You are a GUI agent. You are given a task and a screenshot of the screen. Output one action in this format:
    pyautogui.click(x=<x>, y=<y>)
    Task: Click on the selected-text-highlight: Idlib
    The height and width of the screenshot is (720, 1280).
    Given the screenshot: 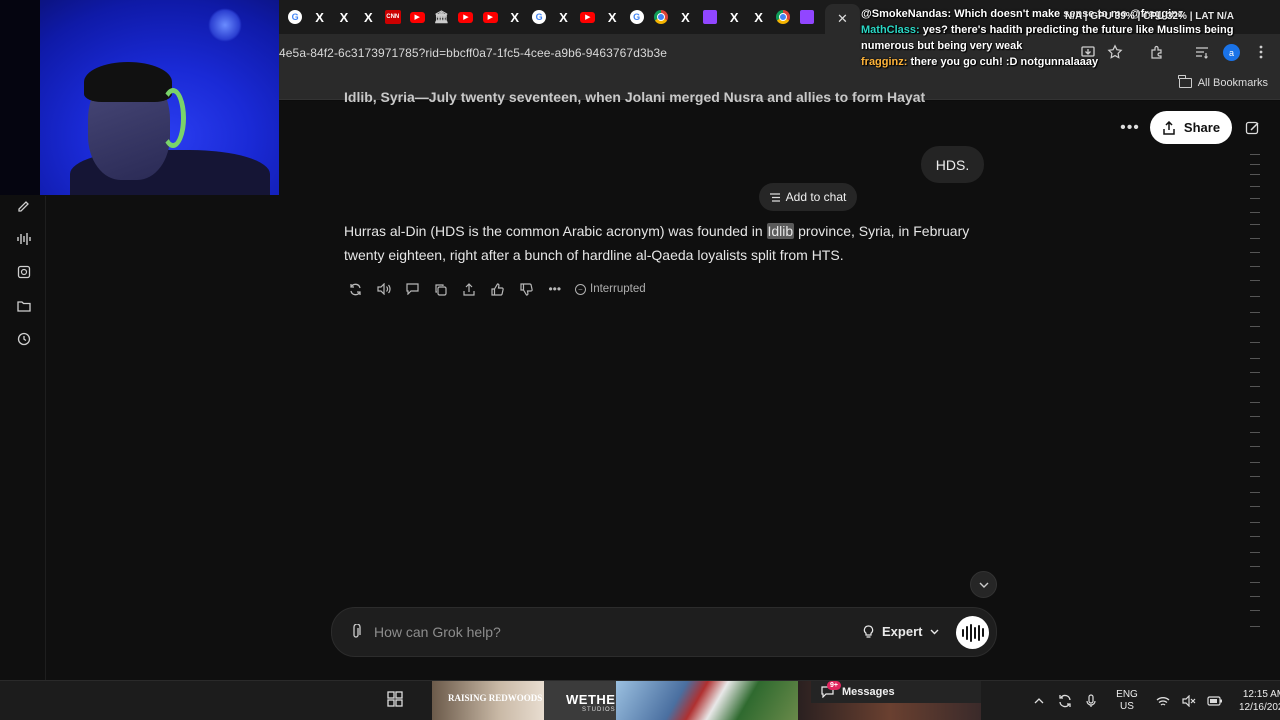 What is the action you would take?
    pyautogui.click(x=780, y=231)
    